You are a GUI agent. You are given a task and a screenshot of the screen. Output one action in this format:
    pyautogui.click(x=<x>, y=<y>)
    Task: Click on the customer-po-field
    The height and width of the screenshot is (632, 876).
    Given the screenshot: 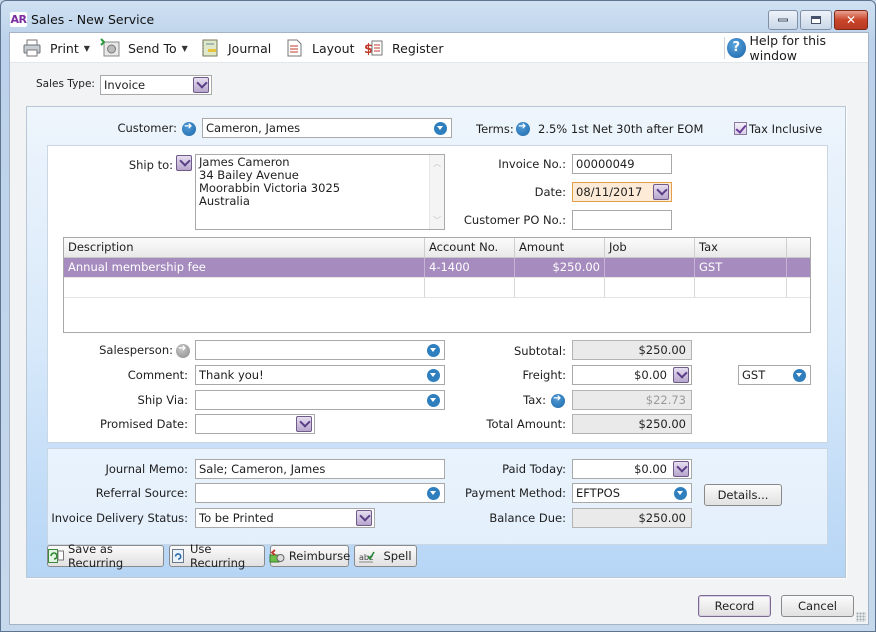 What is the action you would take?
    pyautogui.click(x=622, y=220)
    